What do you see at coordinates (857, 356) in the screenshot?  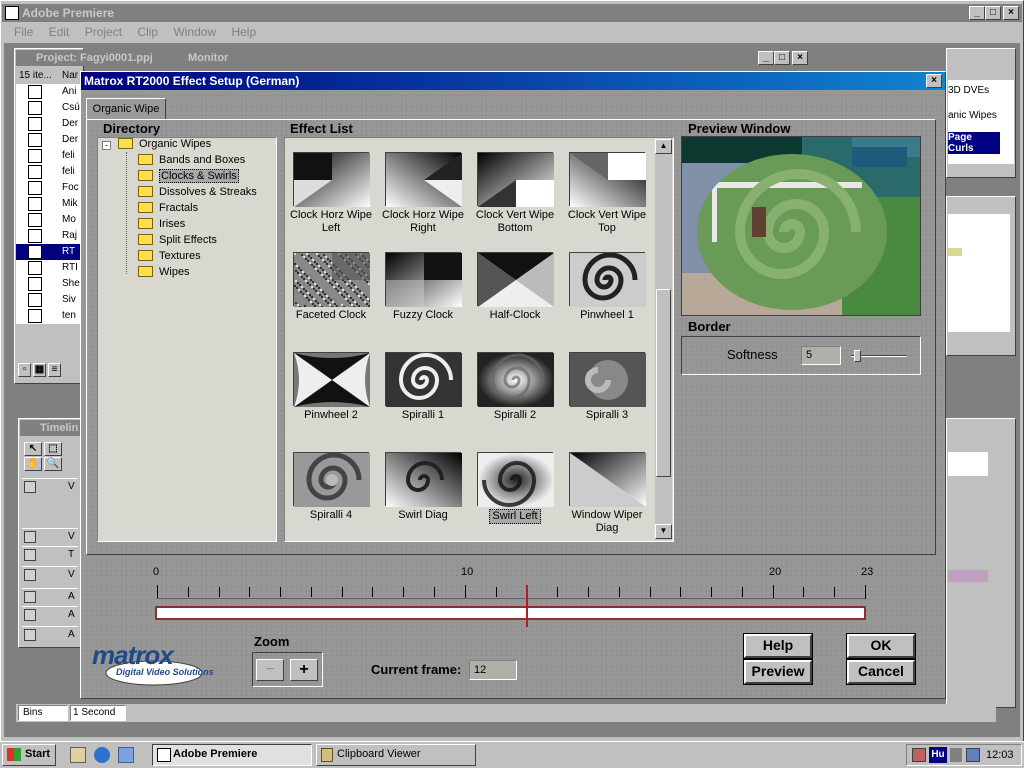 I see `slider-thumb` at bounding box center [857, 356].